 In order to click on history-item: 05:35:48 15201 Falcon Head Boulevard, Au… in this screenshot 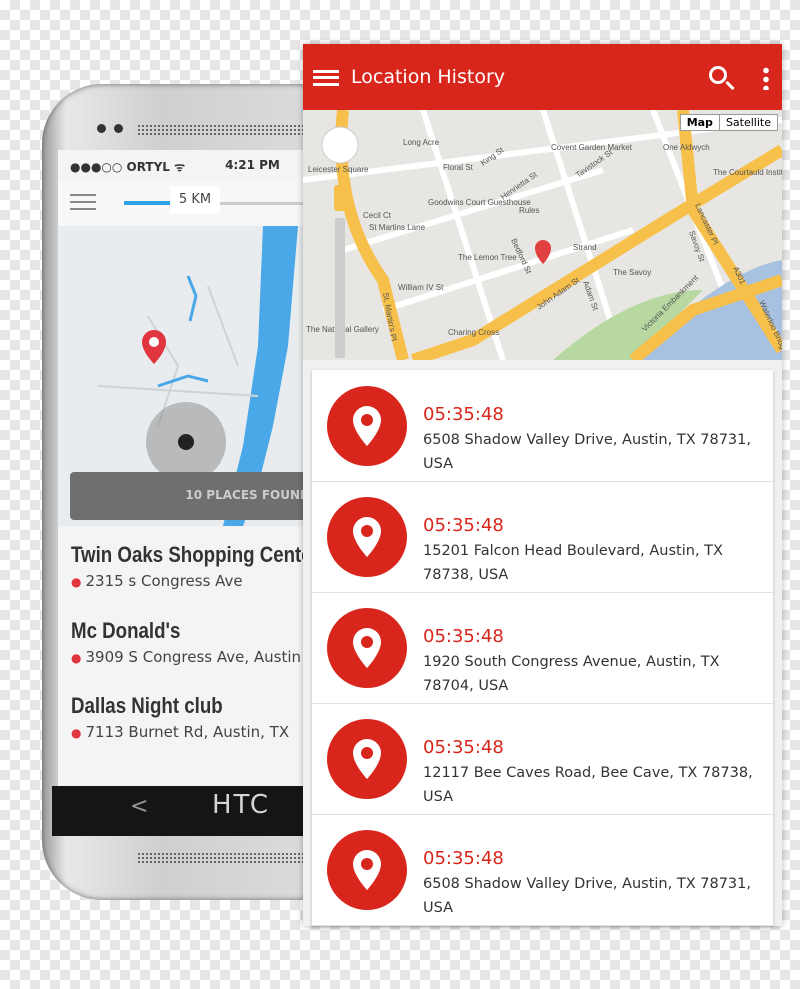, I will do `click(542, 537)`.